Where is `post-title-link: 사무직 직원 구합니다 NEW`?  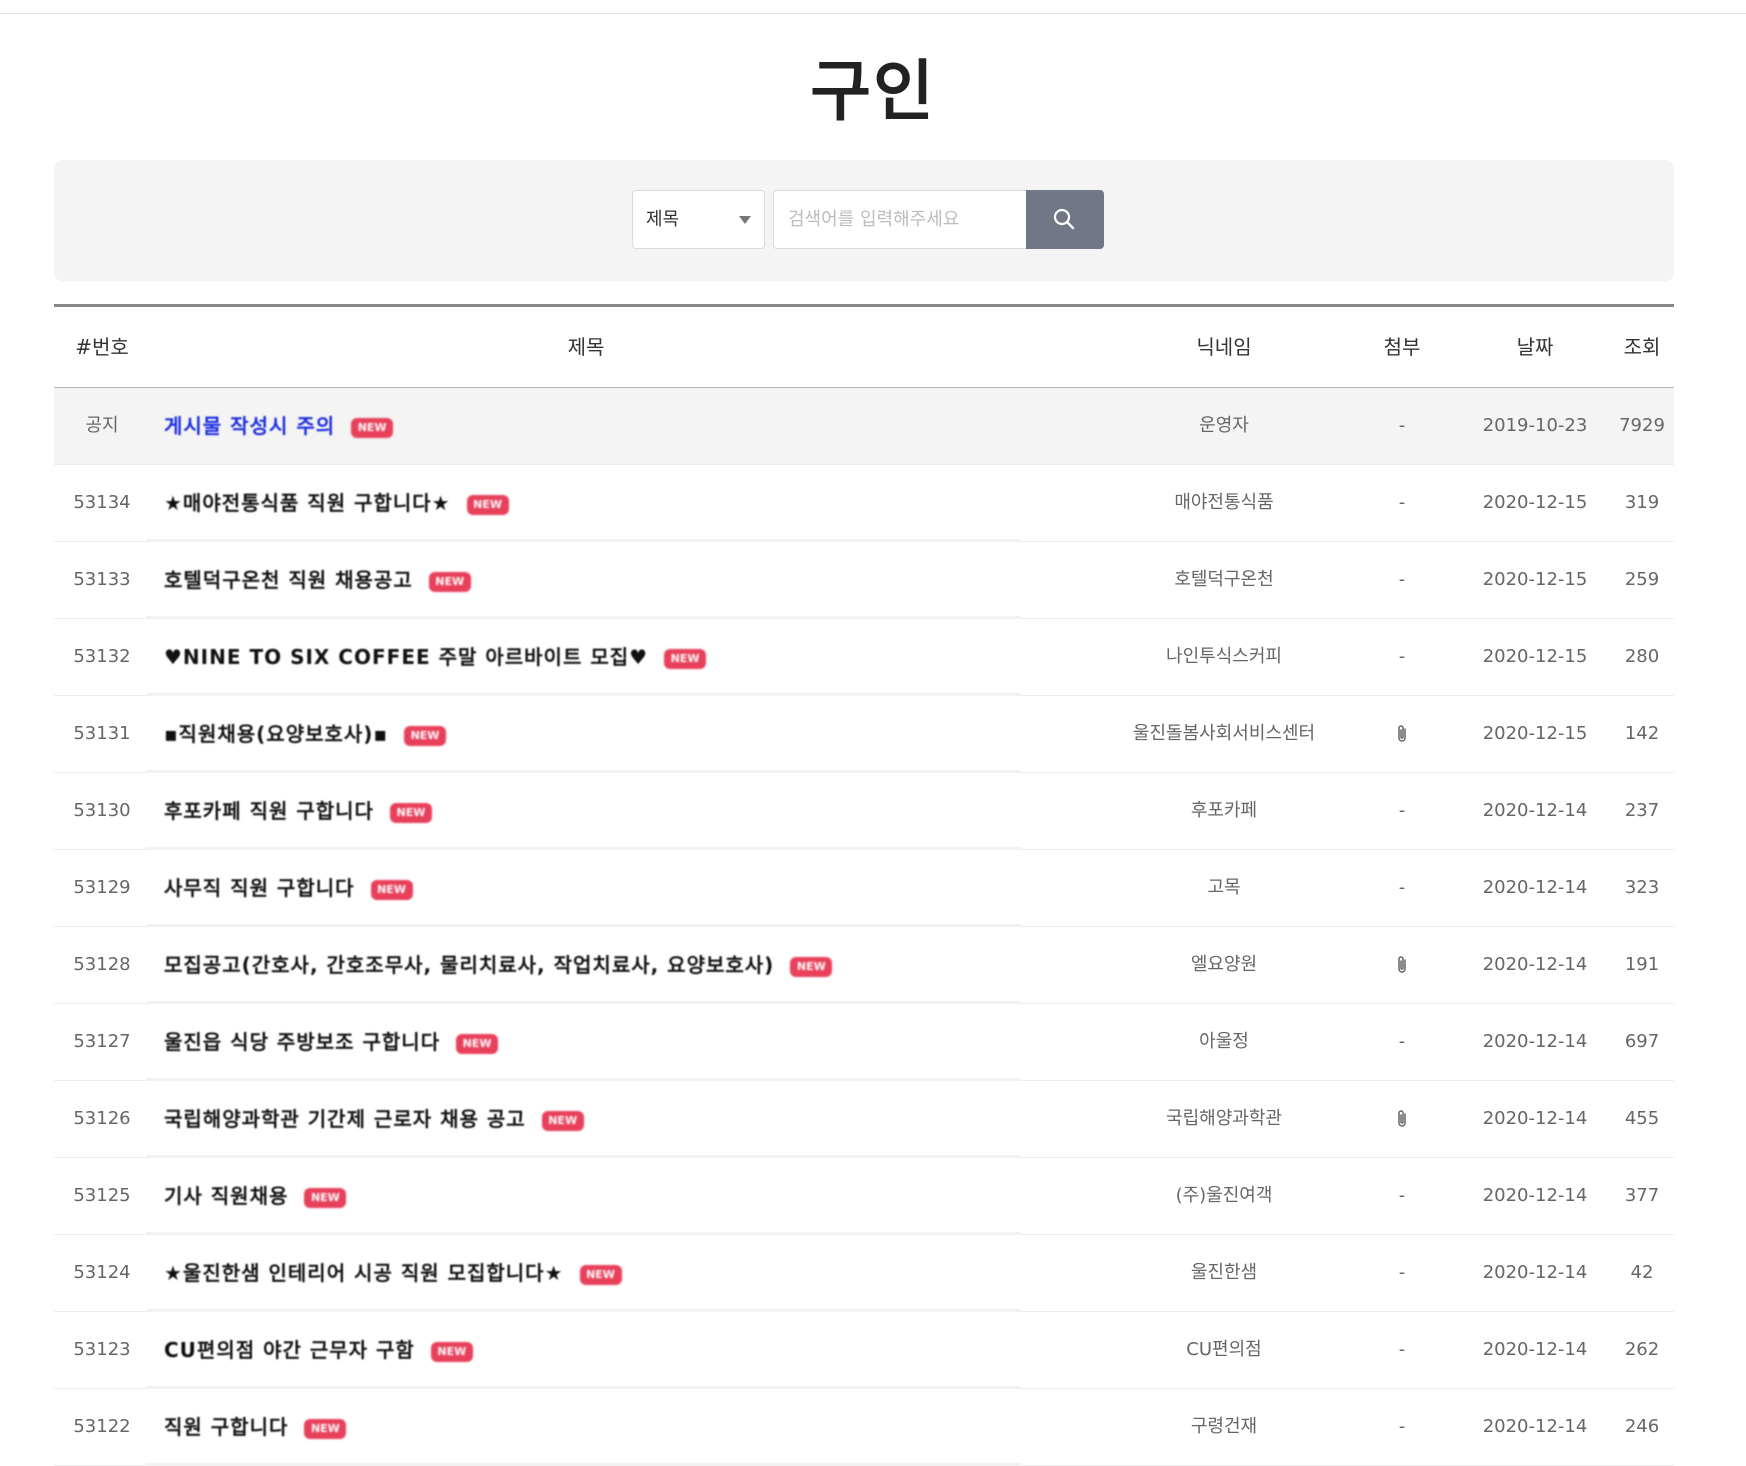 post-title-link: 사무직 직원 구합니다 NEW is located at coordinates (288, 888).